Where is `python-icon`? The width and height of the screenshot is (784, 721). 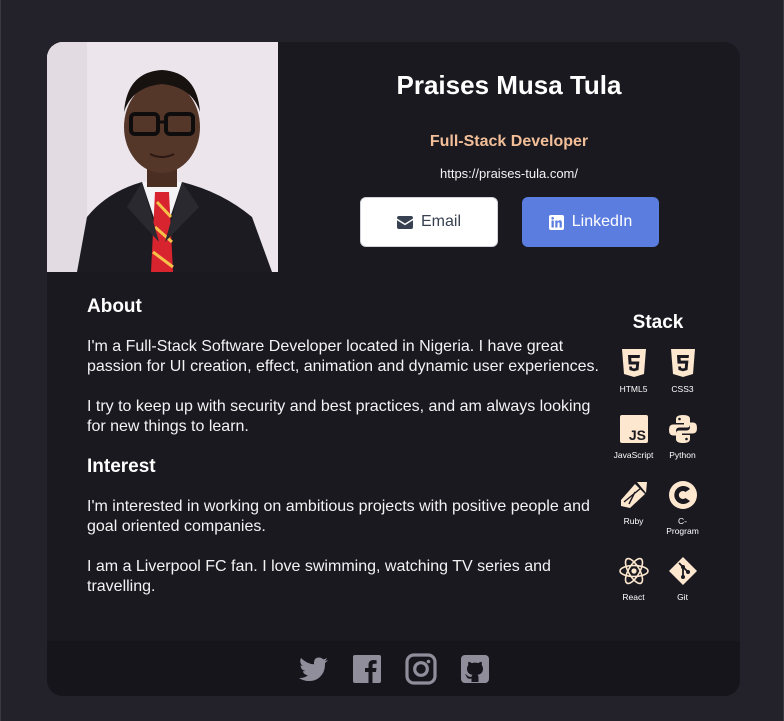 python-icon is located at coordinates (682, 429).